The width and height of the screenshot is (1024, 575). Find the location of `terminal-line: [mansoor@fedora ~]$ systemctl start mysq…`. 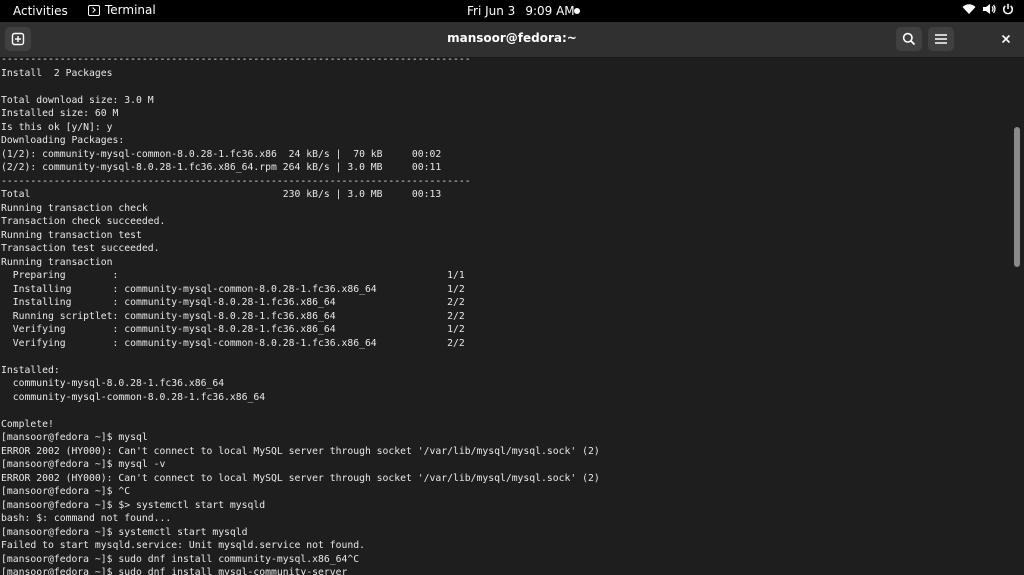

terminal-line: [mansoor@fedora ~]$ systemctl start mysq… is located at coordinates (124, 532).